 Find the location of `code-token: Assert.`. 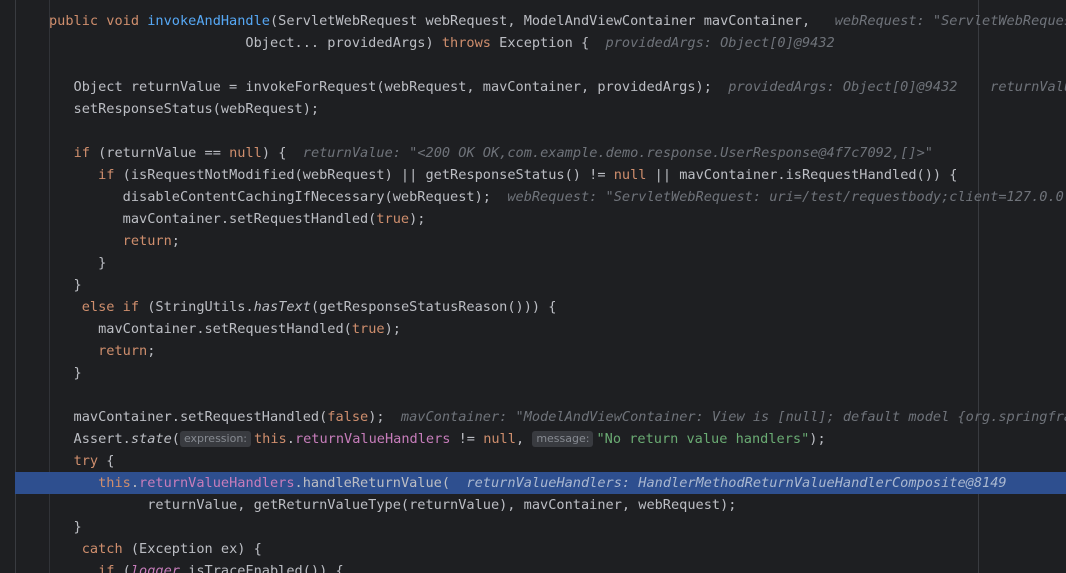

code-token: Assert. is located at coordinates (90, 439).